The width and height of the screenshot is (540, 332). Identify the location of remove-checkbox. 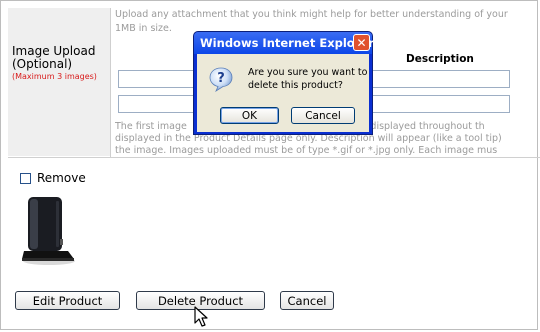
(25, 178).